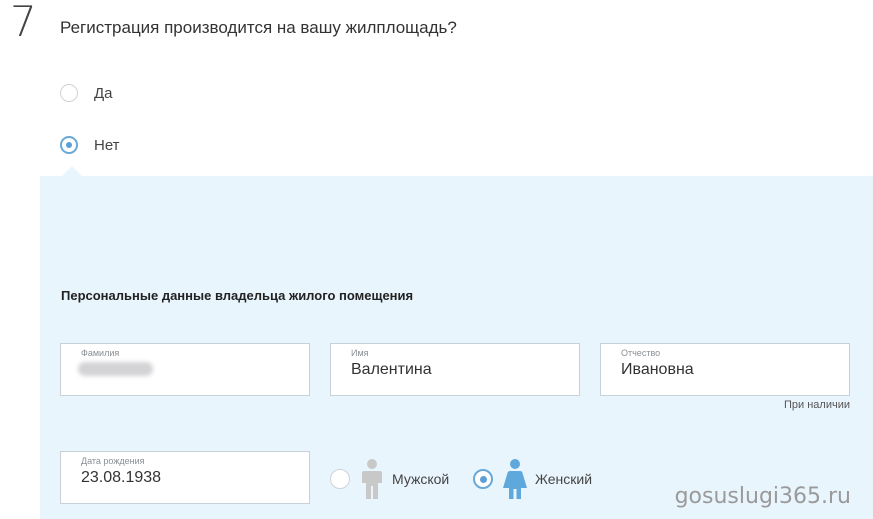  I want to click on radio-no, so click(69, 145).